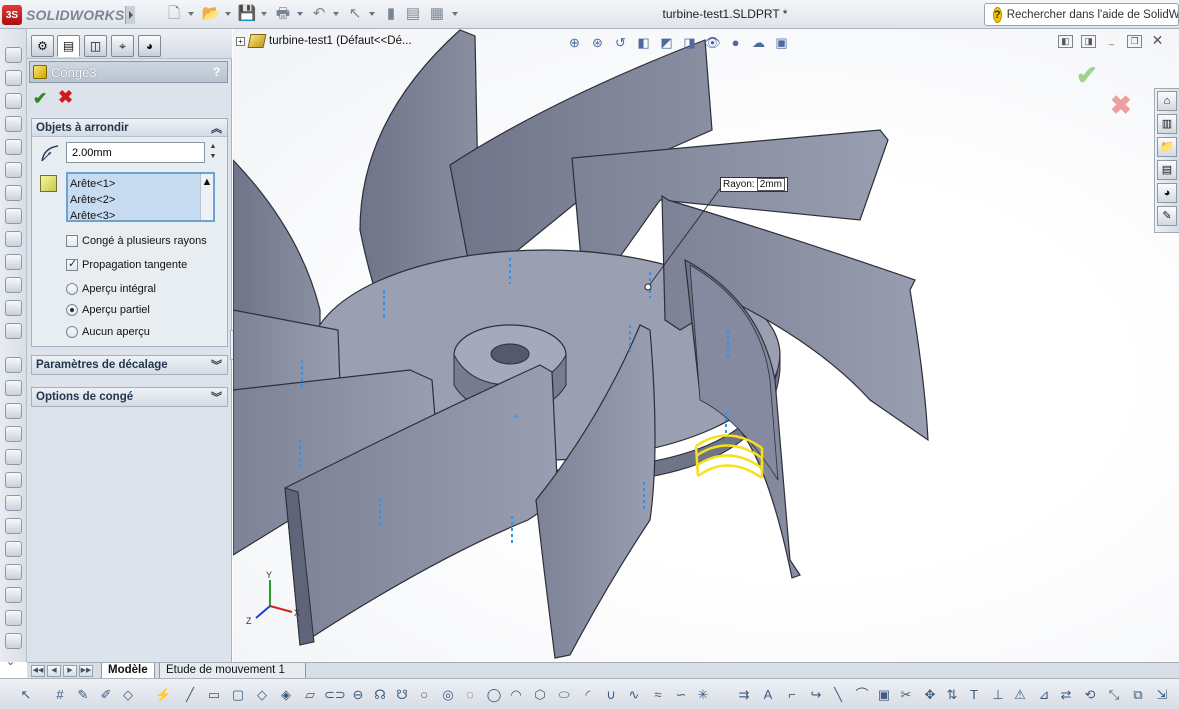  Describe the element at coordinates (60, 695) in the screenshot. I see `grid-icon: #` at that location.